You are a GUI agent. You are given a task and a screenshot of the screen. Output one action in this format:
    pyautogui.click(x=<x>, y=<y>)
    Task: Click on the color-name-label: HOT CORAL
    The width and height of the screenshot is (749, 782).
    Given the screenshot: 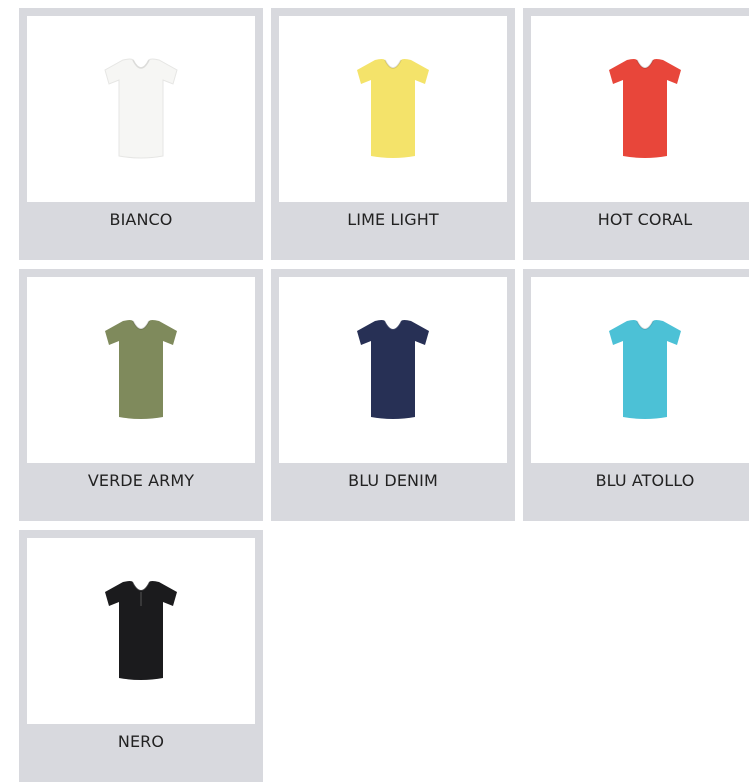 What is the action you would take?
    pyautogui.click(x=645, y=219)
    